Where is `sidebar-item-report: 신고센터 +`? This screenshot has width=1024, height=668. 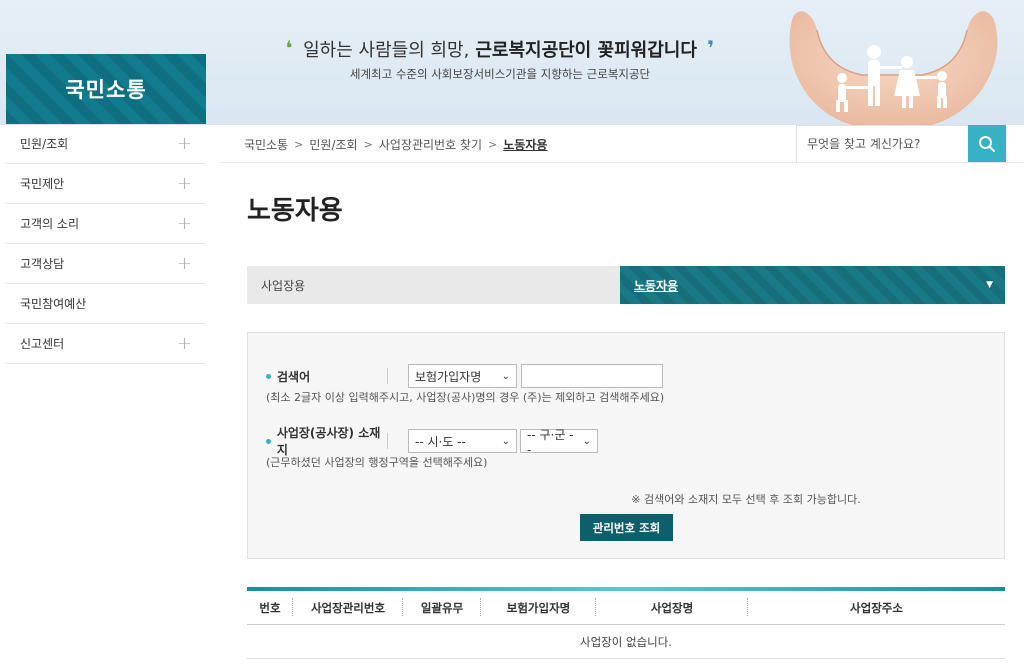 sidebar-item-report: 신고센터 + is located at coordinates (106, 344).